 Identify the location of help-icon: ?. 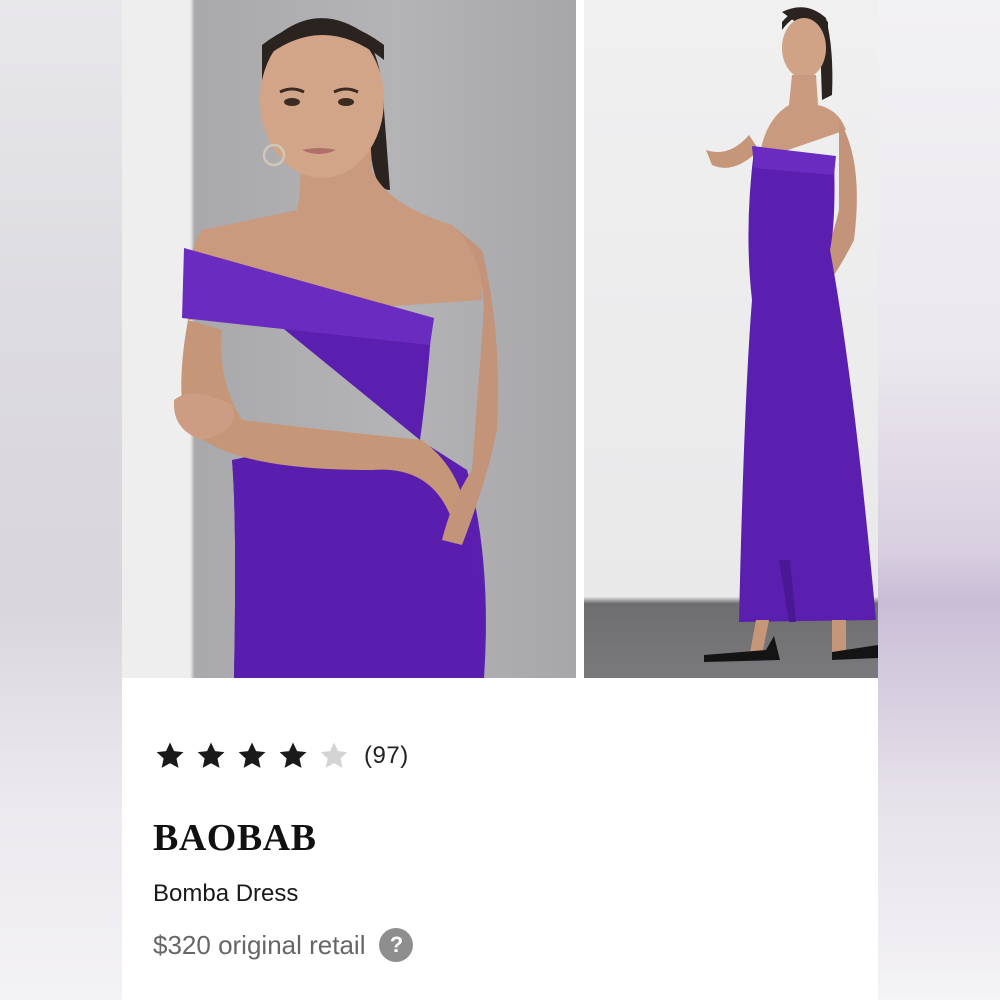
(396, 945).